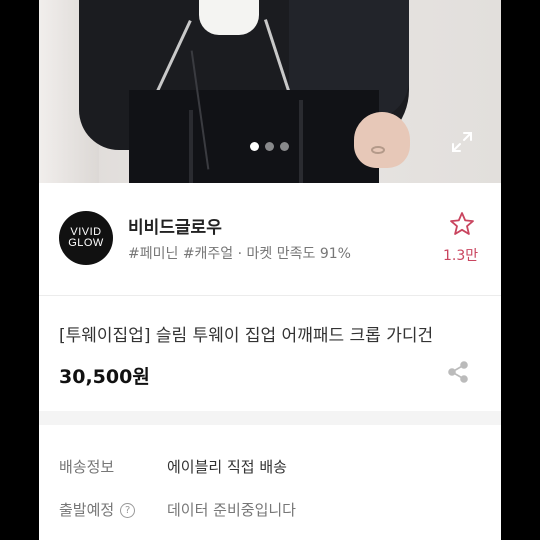 The image size is (540, 540). Describe the element at coordinates (254, 136) in the screenshot. I see `pants-image` at that location.